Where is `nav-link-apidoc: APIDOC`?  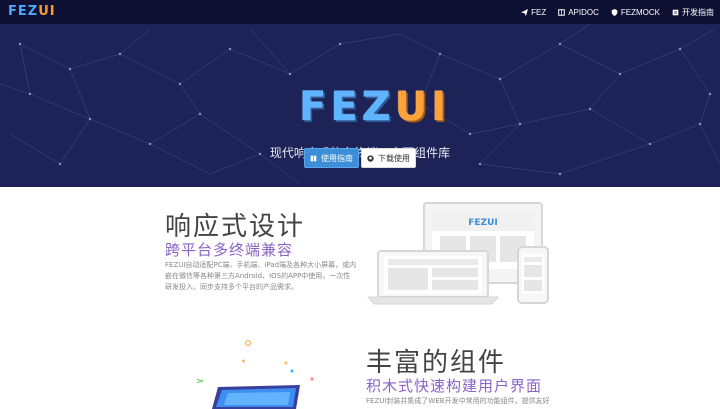 nav-link-apidoc: APIDOC is located at coordinates (578, 12).